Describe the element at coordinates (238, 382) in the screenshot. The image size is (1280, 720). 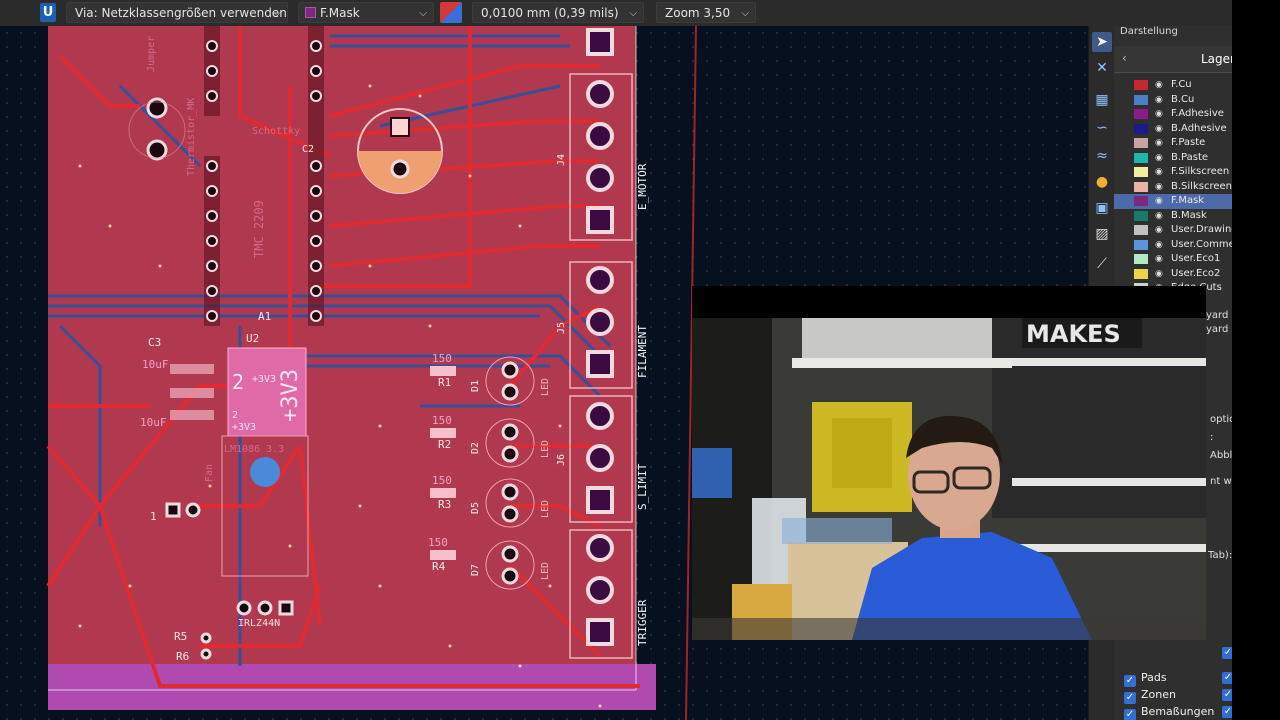
I see `ic-mark-2: 2` at that location.